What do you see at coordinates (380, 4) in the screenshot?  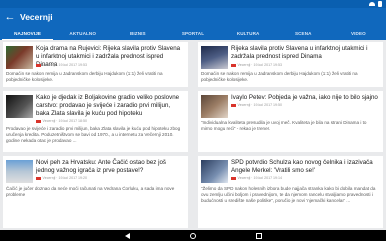 I see `battery-icon` at bounding box center [380, 4].